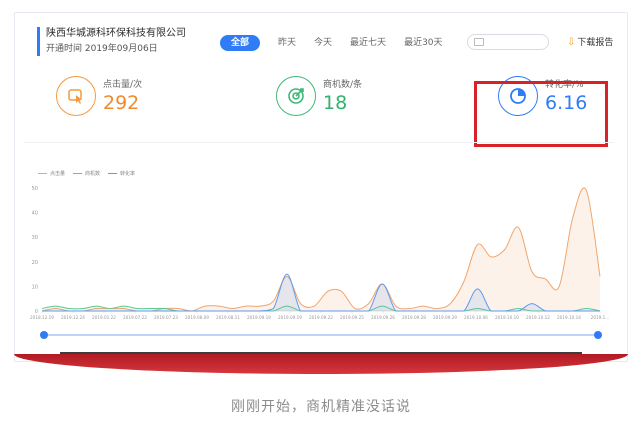 Image resolution: width=642 pixels, height=433 pixels. Describe the element at coordinates (319, 142) in the screenshot. I see `divider` at that location.